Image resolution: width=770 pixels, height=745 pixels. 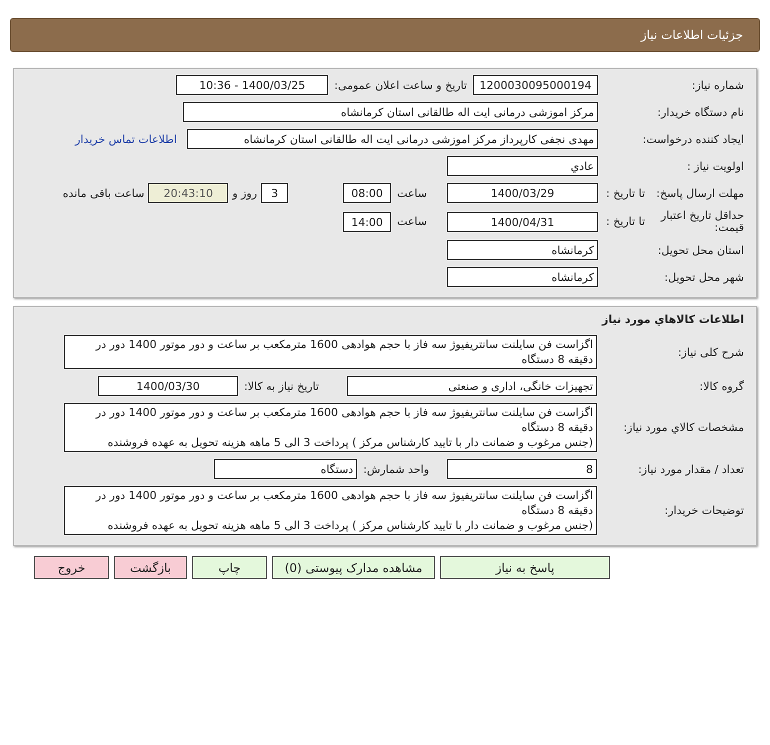 What do you see at coordinates (281, 386) in the screenshot?
I see `field-label: تاریخ نیاز به کالا:` at bounding box center [281, 386].